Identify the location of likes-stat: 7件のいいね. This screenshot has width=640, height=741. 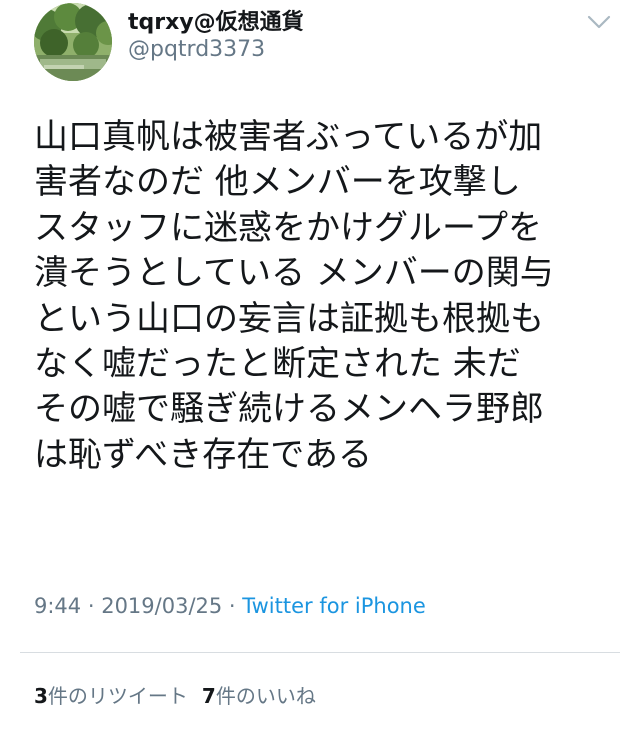
(259, 696).